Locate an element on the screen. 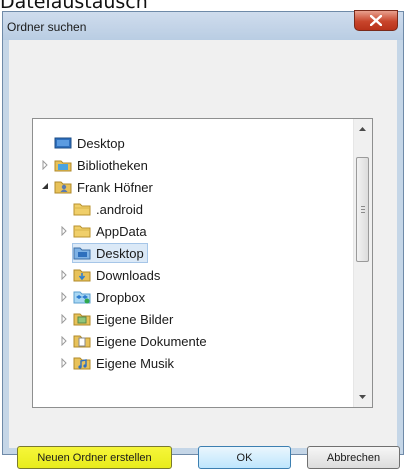  desktop-folder-icon is located at coordinates (82, 253).